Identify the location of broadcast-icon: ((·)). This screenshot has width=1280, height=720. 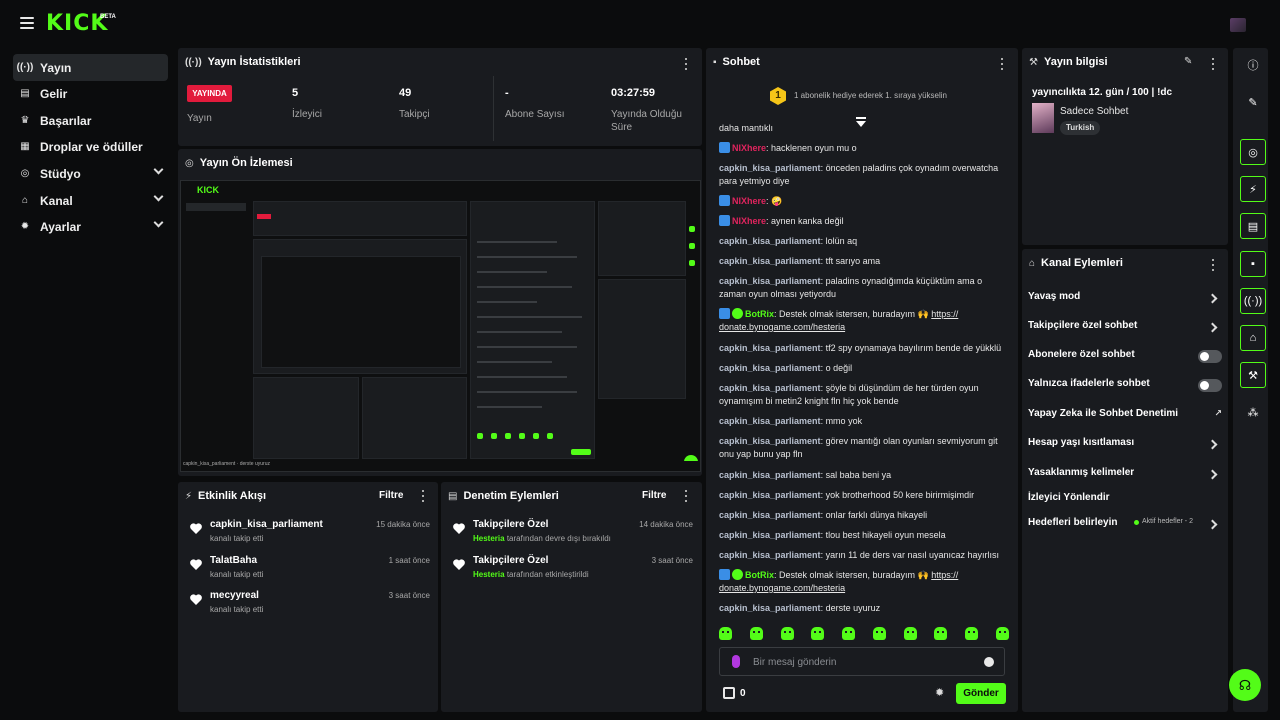
(1253, 301).